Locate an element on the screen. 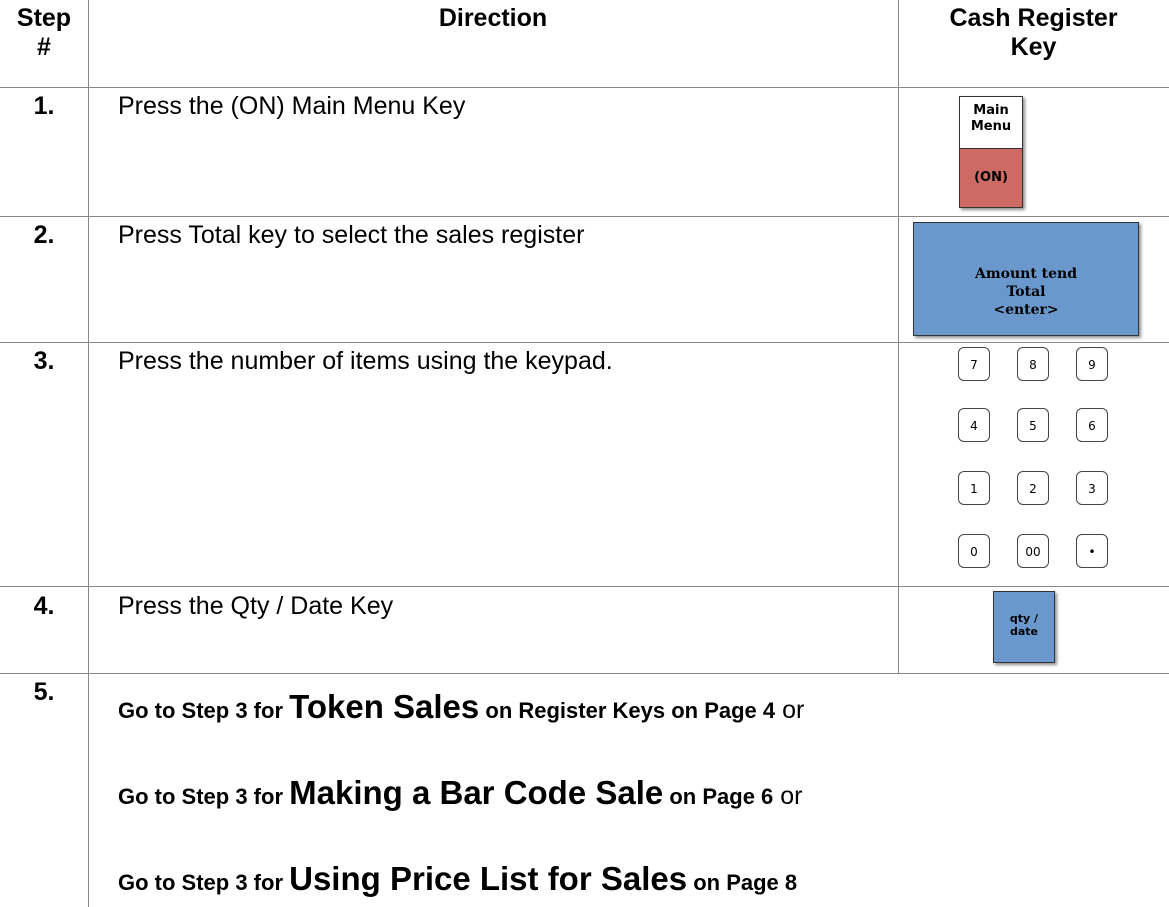  keypad-key: 5 is located at coordinates (1033, 425).